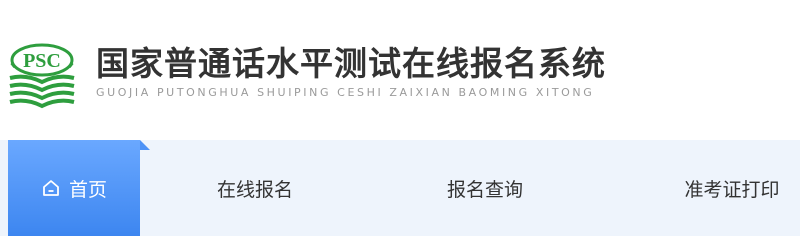 Image resolution: width=800 pixels, height=249 pixels. I want to click on site-title: 国家普通话水平测试在线报名系统, so click(351, 63).